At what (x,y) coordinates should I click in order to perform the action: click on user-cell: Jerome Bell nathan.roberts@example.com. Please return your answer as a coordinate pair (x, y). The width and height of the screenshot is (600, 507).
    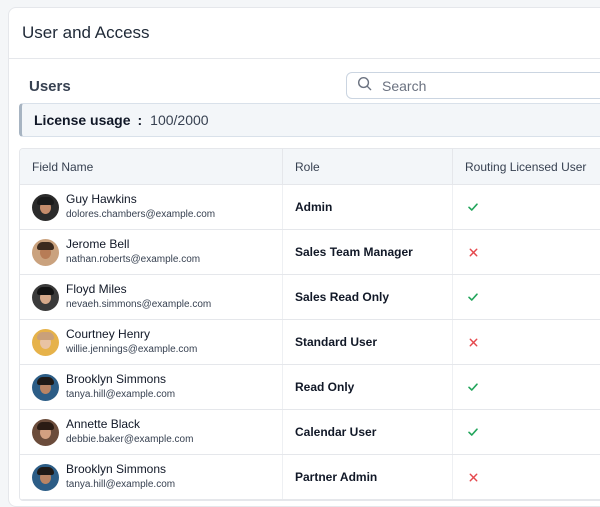
    Looking at the image, I should click on (151, 252).